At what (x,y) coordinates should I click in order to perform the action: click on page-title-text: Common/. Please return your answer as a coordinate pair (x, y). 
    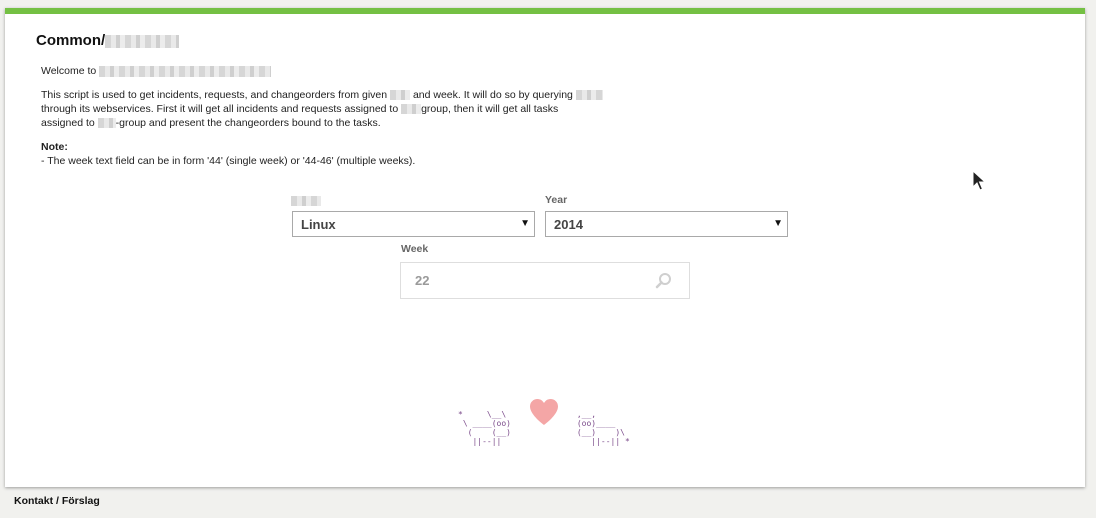
    Looking at the image, I should click on (71, 40).